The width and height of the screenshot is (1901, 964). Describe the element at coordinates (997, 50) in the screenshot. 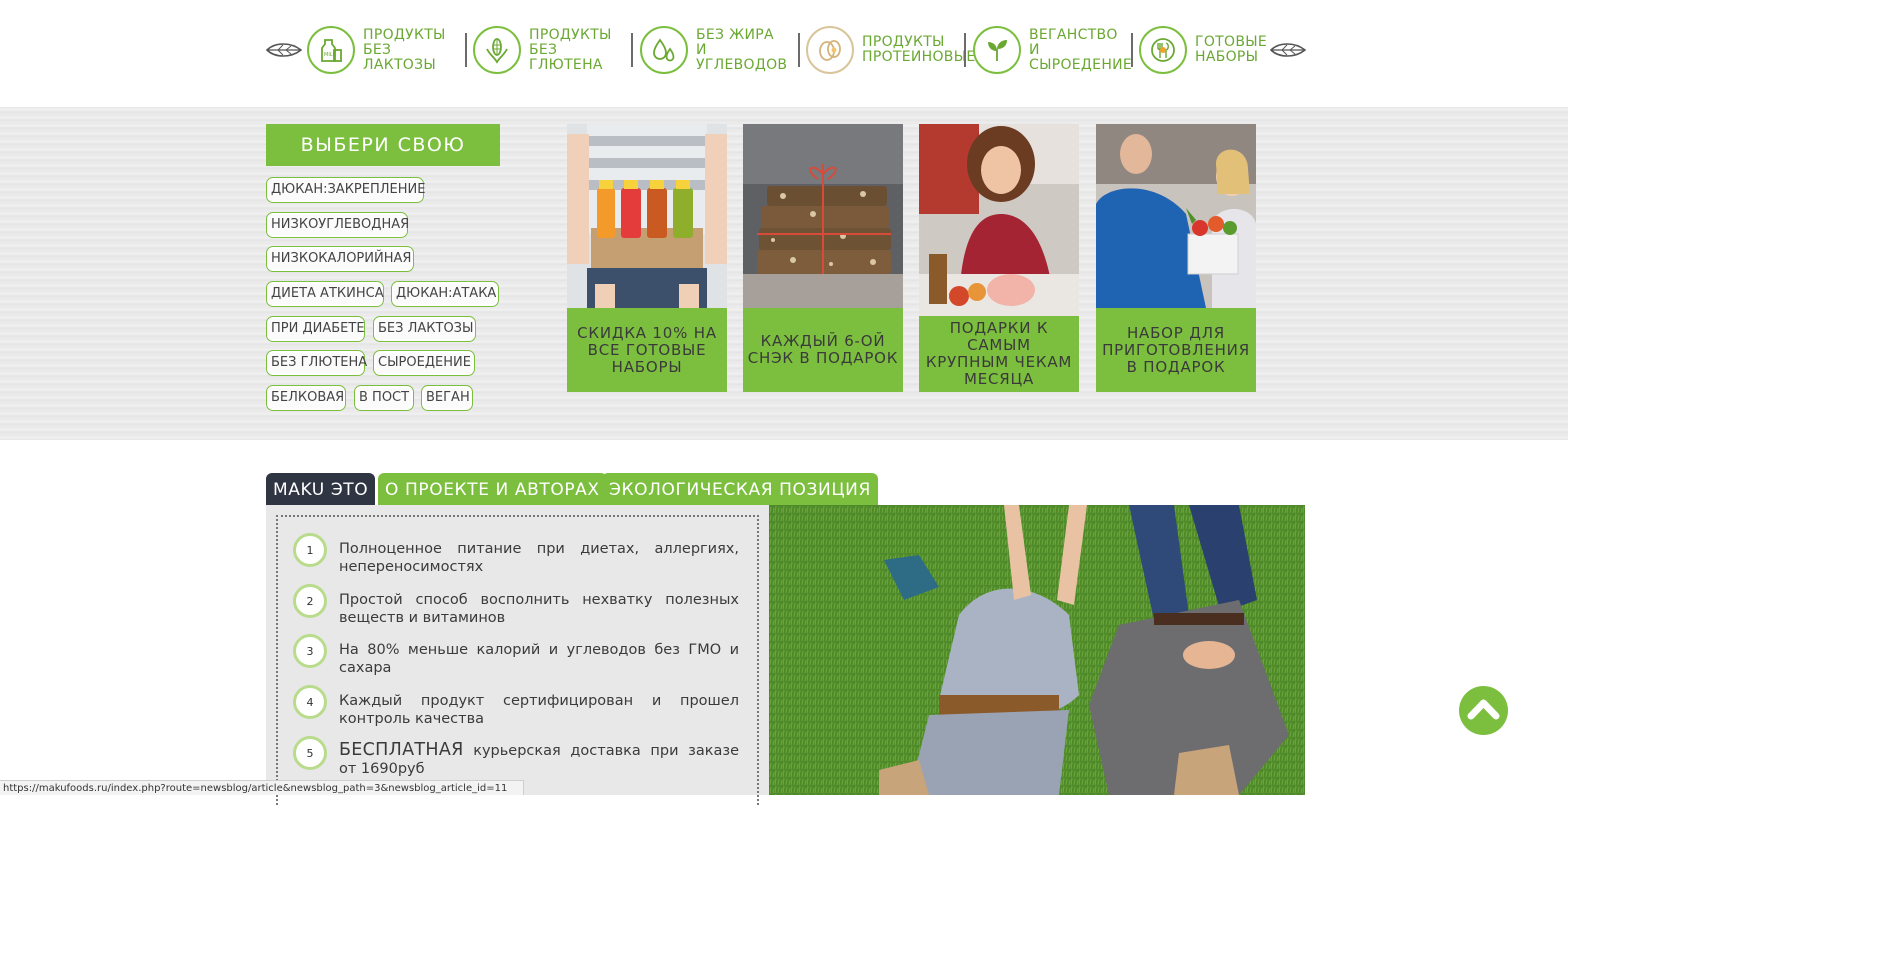

I see `leaves-icon` at that location.